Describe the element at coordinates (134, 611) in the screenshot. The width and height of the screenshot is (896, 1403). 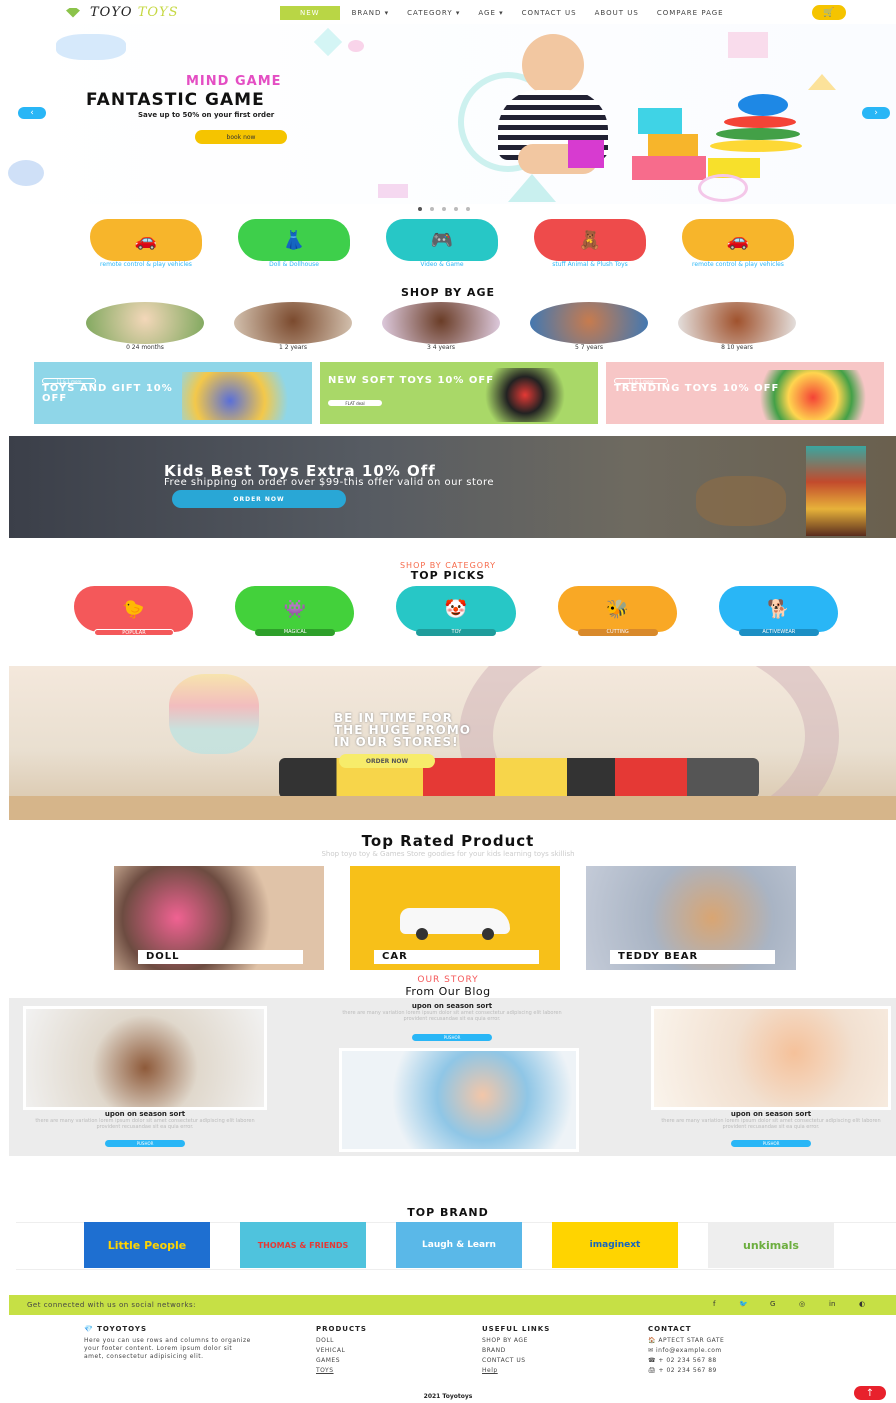
I see `pick-item: 🐤 POPULAR` at that location.